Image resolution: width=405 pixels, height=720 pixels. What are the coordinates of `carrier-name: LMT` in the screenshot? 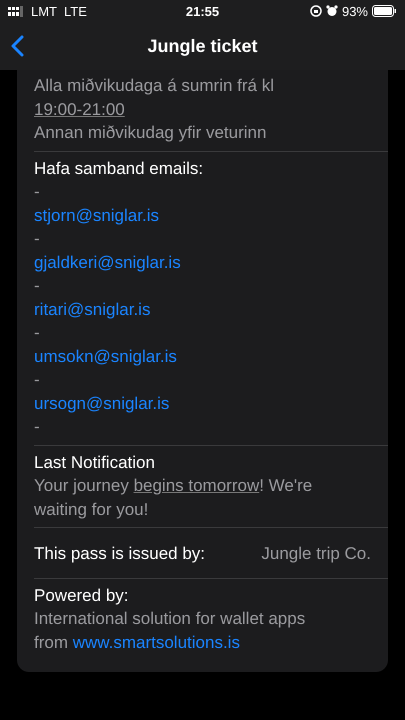 It's located at (44, 11).